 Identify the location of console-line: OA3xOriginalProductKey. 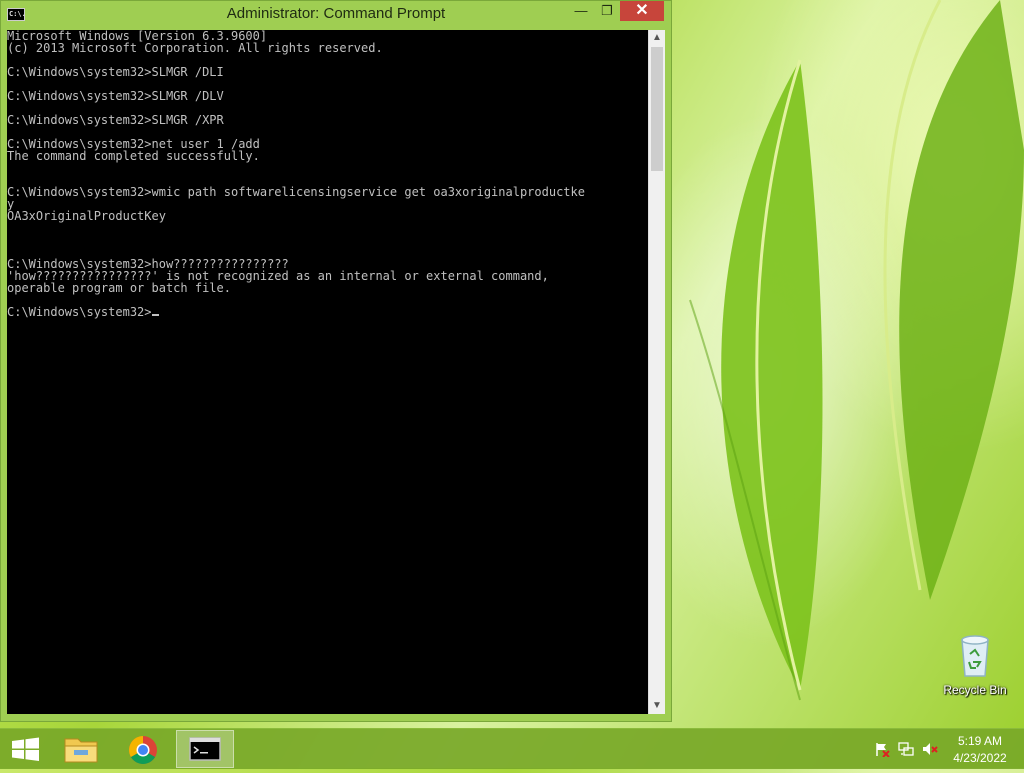
(86, 216).